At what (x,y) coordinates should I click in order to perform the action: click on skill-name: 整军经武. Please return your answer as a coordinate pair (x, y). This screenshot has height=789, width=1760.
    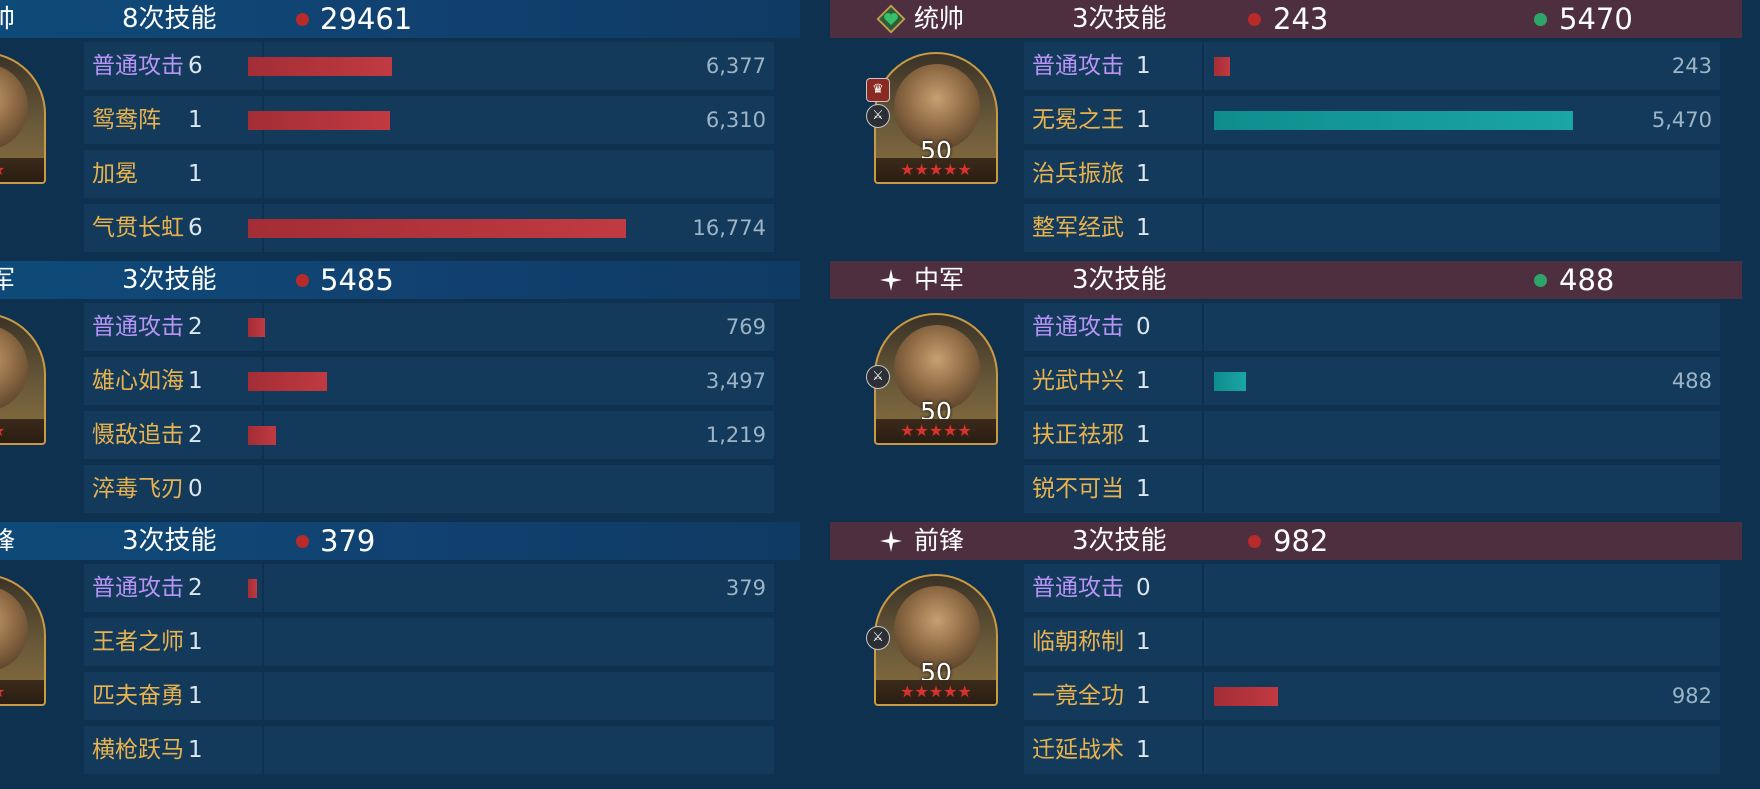
    Looking at the image, I should click on (1078, 228).